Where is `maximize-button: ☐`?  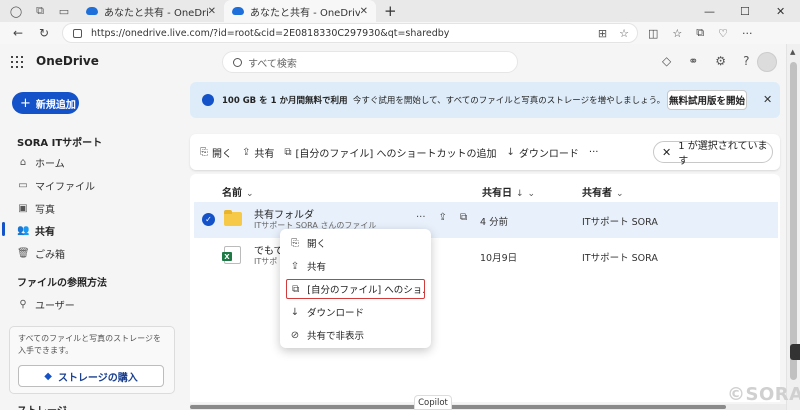 maximize-button: ☐ is located at coordinates (745, 11).